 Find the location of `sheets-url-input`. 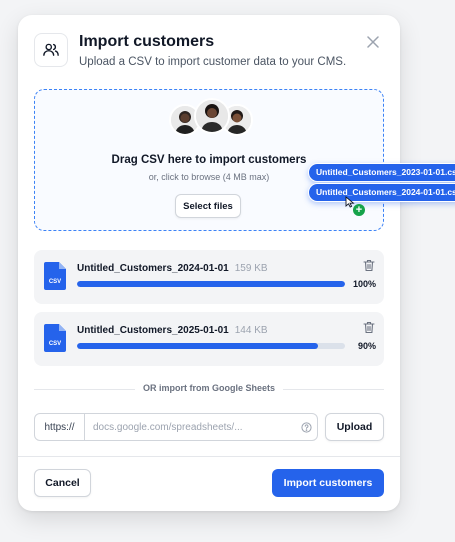

sheets-url-input is located at coordinates (190, 427).